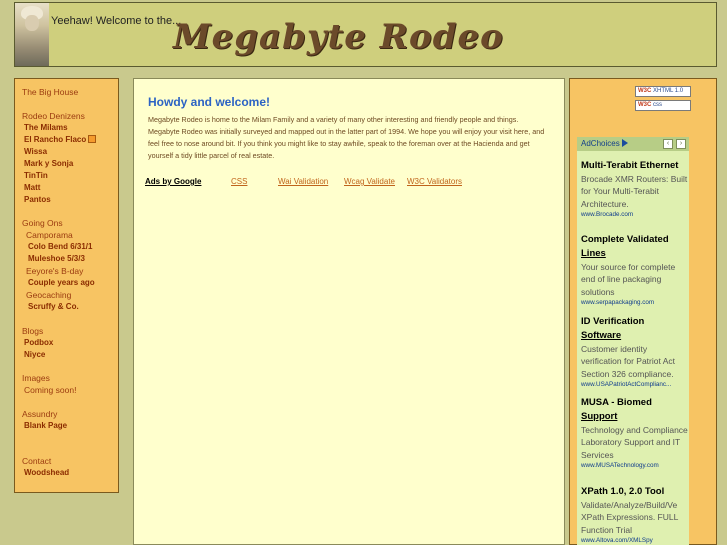 The height and width of the screenshot is (545, 727). I want to click on ad-title: Multi-Terabit Ethernet, so click(635, 166).